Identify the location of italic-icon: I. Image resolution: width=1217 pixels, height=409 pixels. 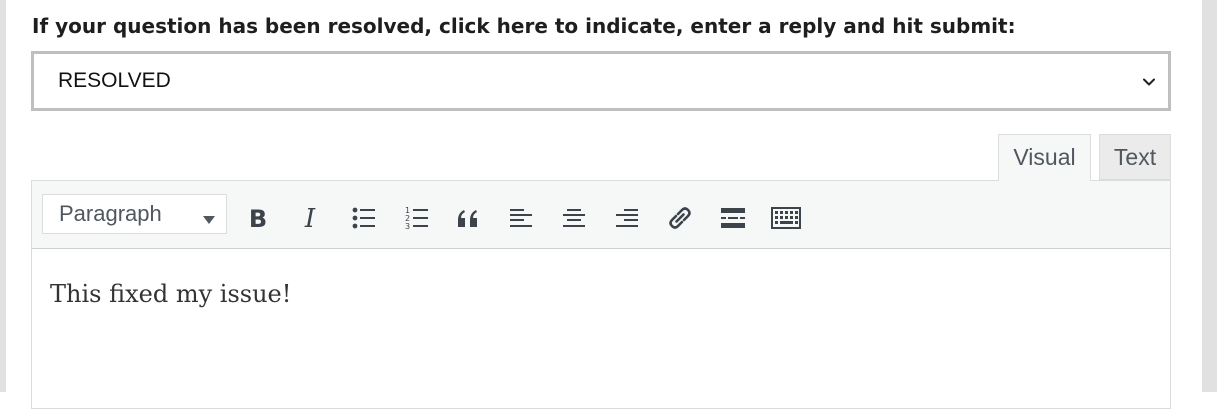
(310, 218).